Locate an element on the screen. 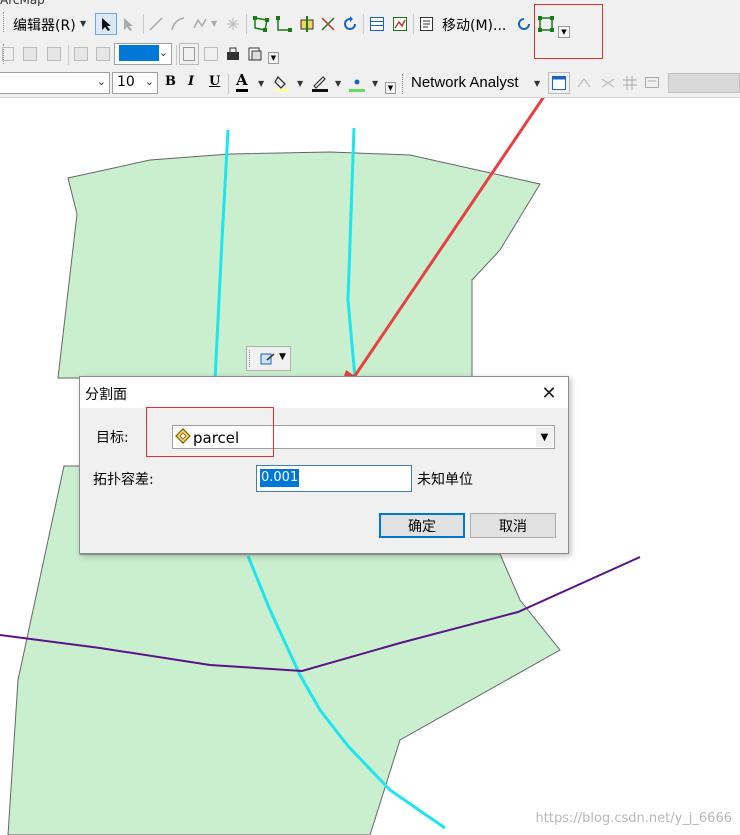 This screenshot has height=835, width=740. network-dataset-combo is located at coordinates (704, 83).